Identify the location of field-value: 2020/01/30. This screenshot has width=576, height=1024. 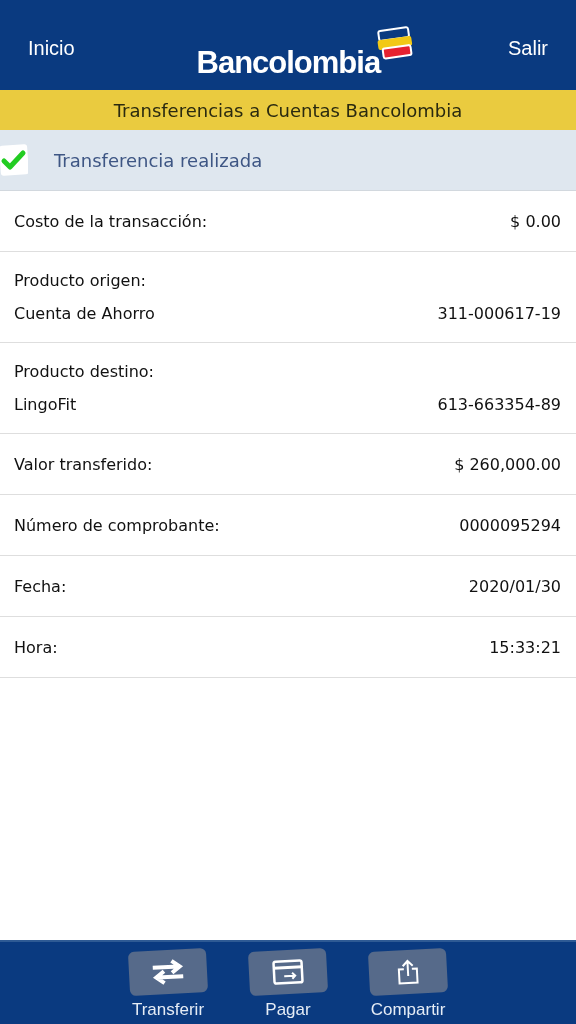
(514, 586).